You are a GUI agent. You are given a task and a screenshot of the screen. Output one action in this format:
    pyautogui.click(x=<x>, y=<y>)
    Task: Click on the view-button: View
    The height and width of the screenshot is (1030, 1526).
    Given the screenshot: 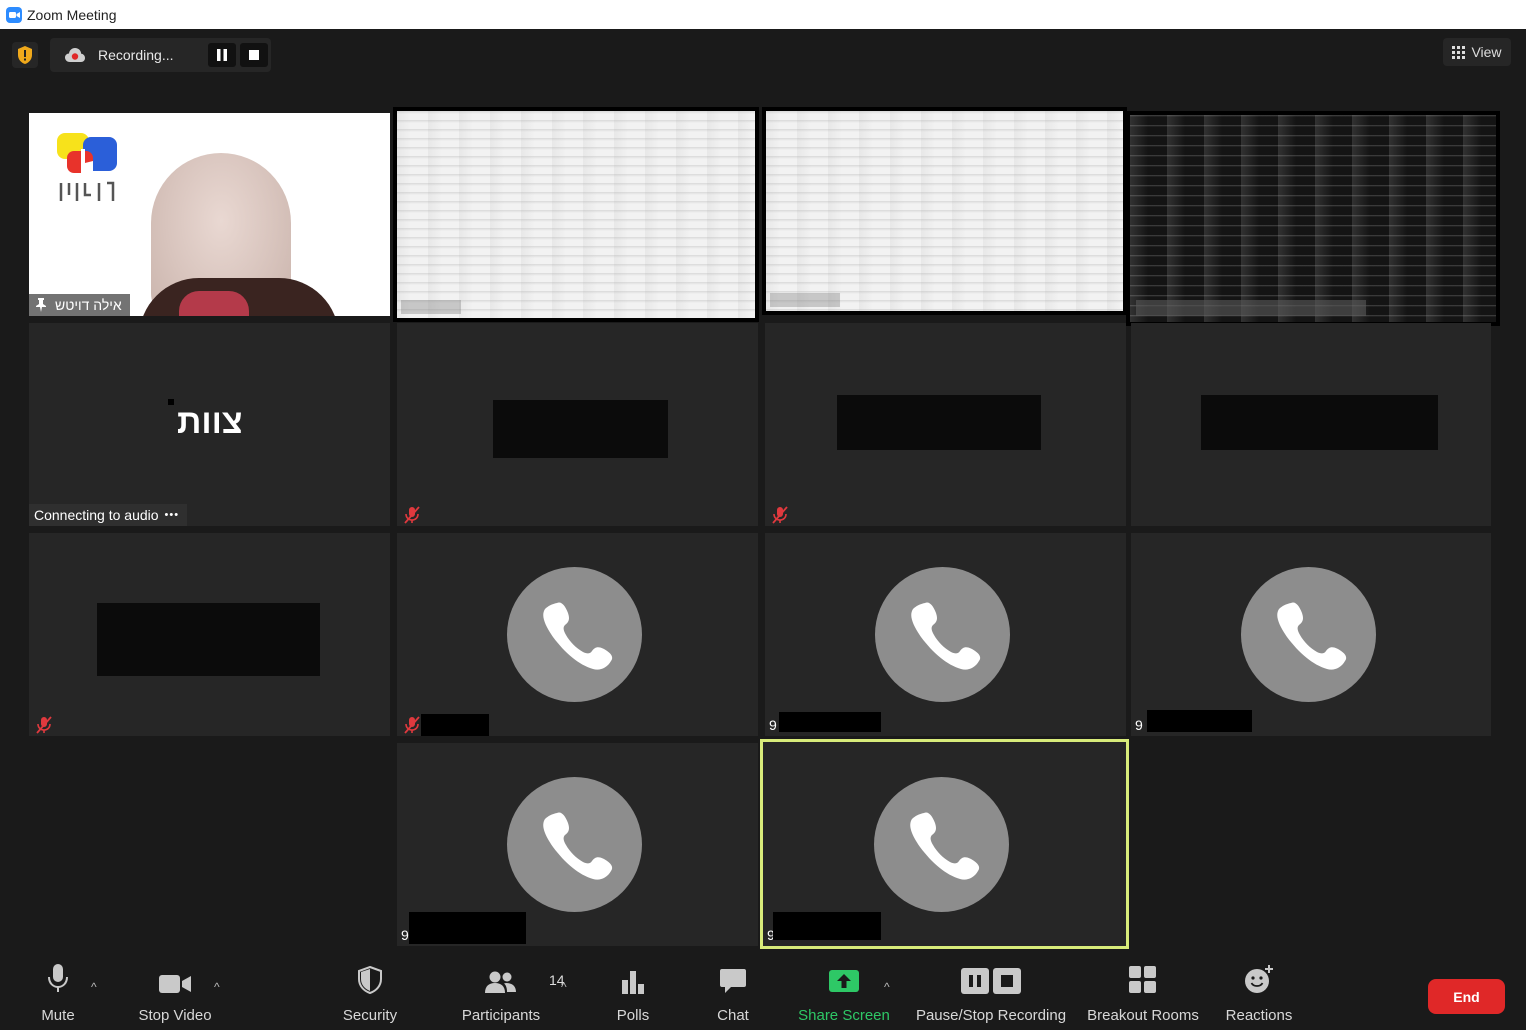 What is the action you would take?
    pyautogui.click(x=1477, y=52)
    